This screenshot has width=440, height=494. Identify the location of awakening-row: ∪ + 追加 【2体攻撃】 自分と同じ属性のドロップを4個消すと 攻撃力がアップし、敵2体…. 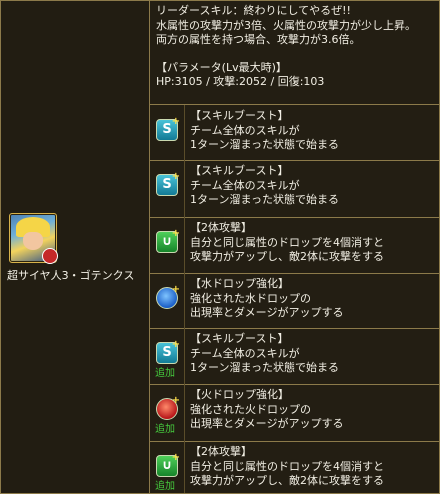
(294, 467).